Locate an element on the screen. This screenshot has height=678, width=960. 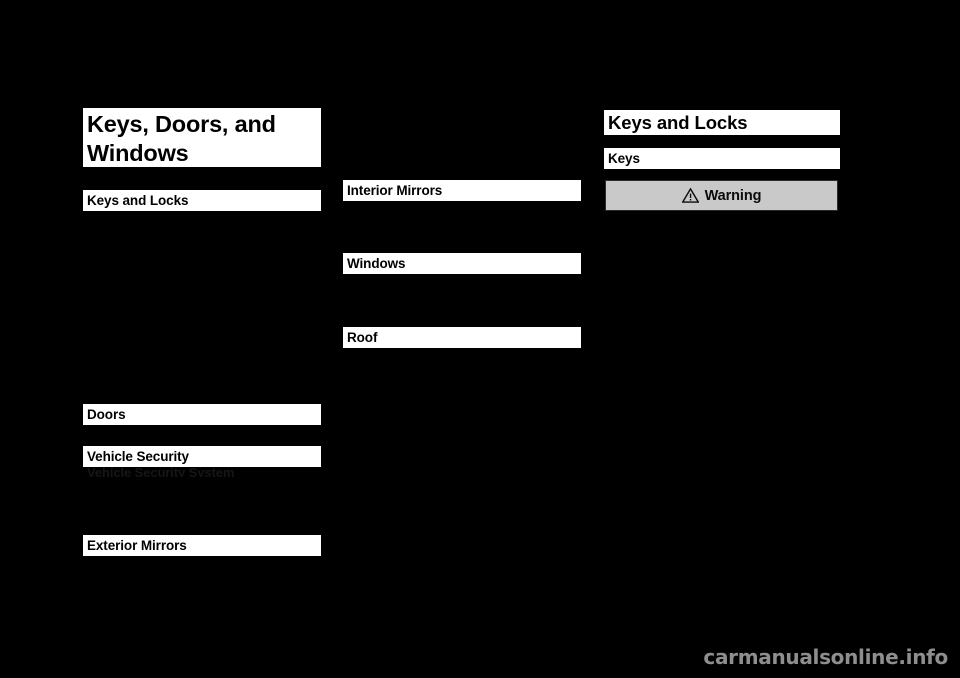
watermark: carmanualsonline.info is located at coordinates (825, 657).